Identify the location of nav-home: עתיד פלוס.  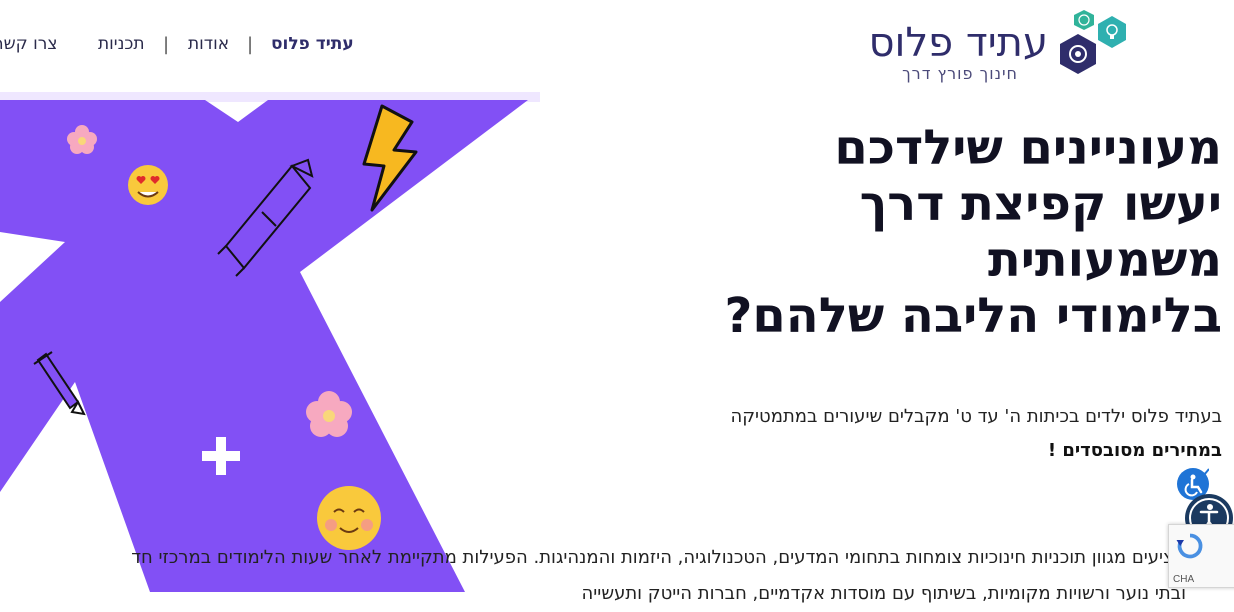
(312, 44).